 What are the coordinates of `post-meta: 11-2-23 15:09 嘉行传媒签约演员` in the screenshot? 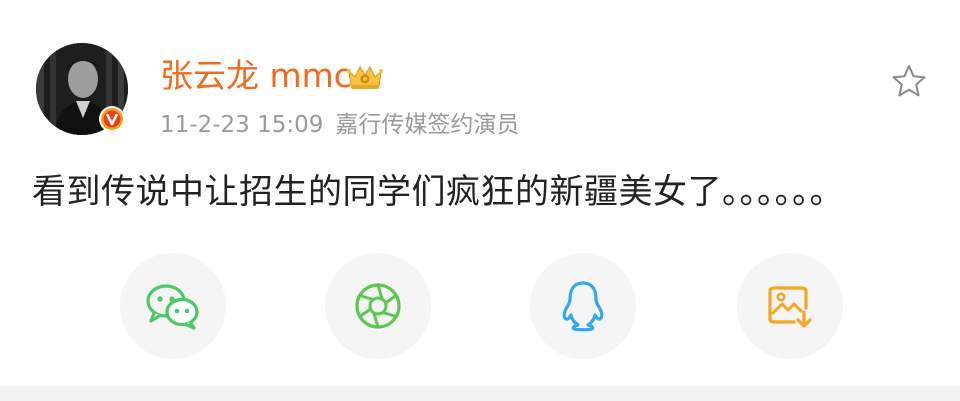 It's located at (339, 125).